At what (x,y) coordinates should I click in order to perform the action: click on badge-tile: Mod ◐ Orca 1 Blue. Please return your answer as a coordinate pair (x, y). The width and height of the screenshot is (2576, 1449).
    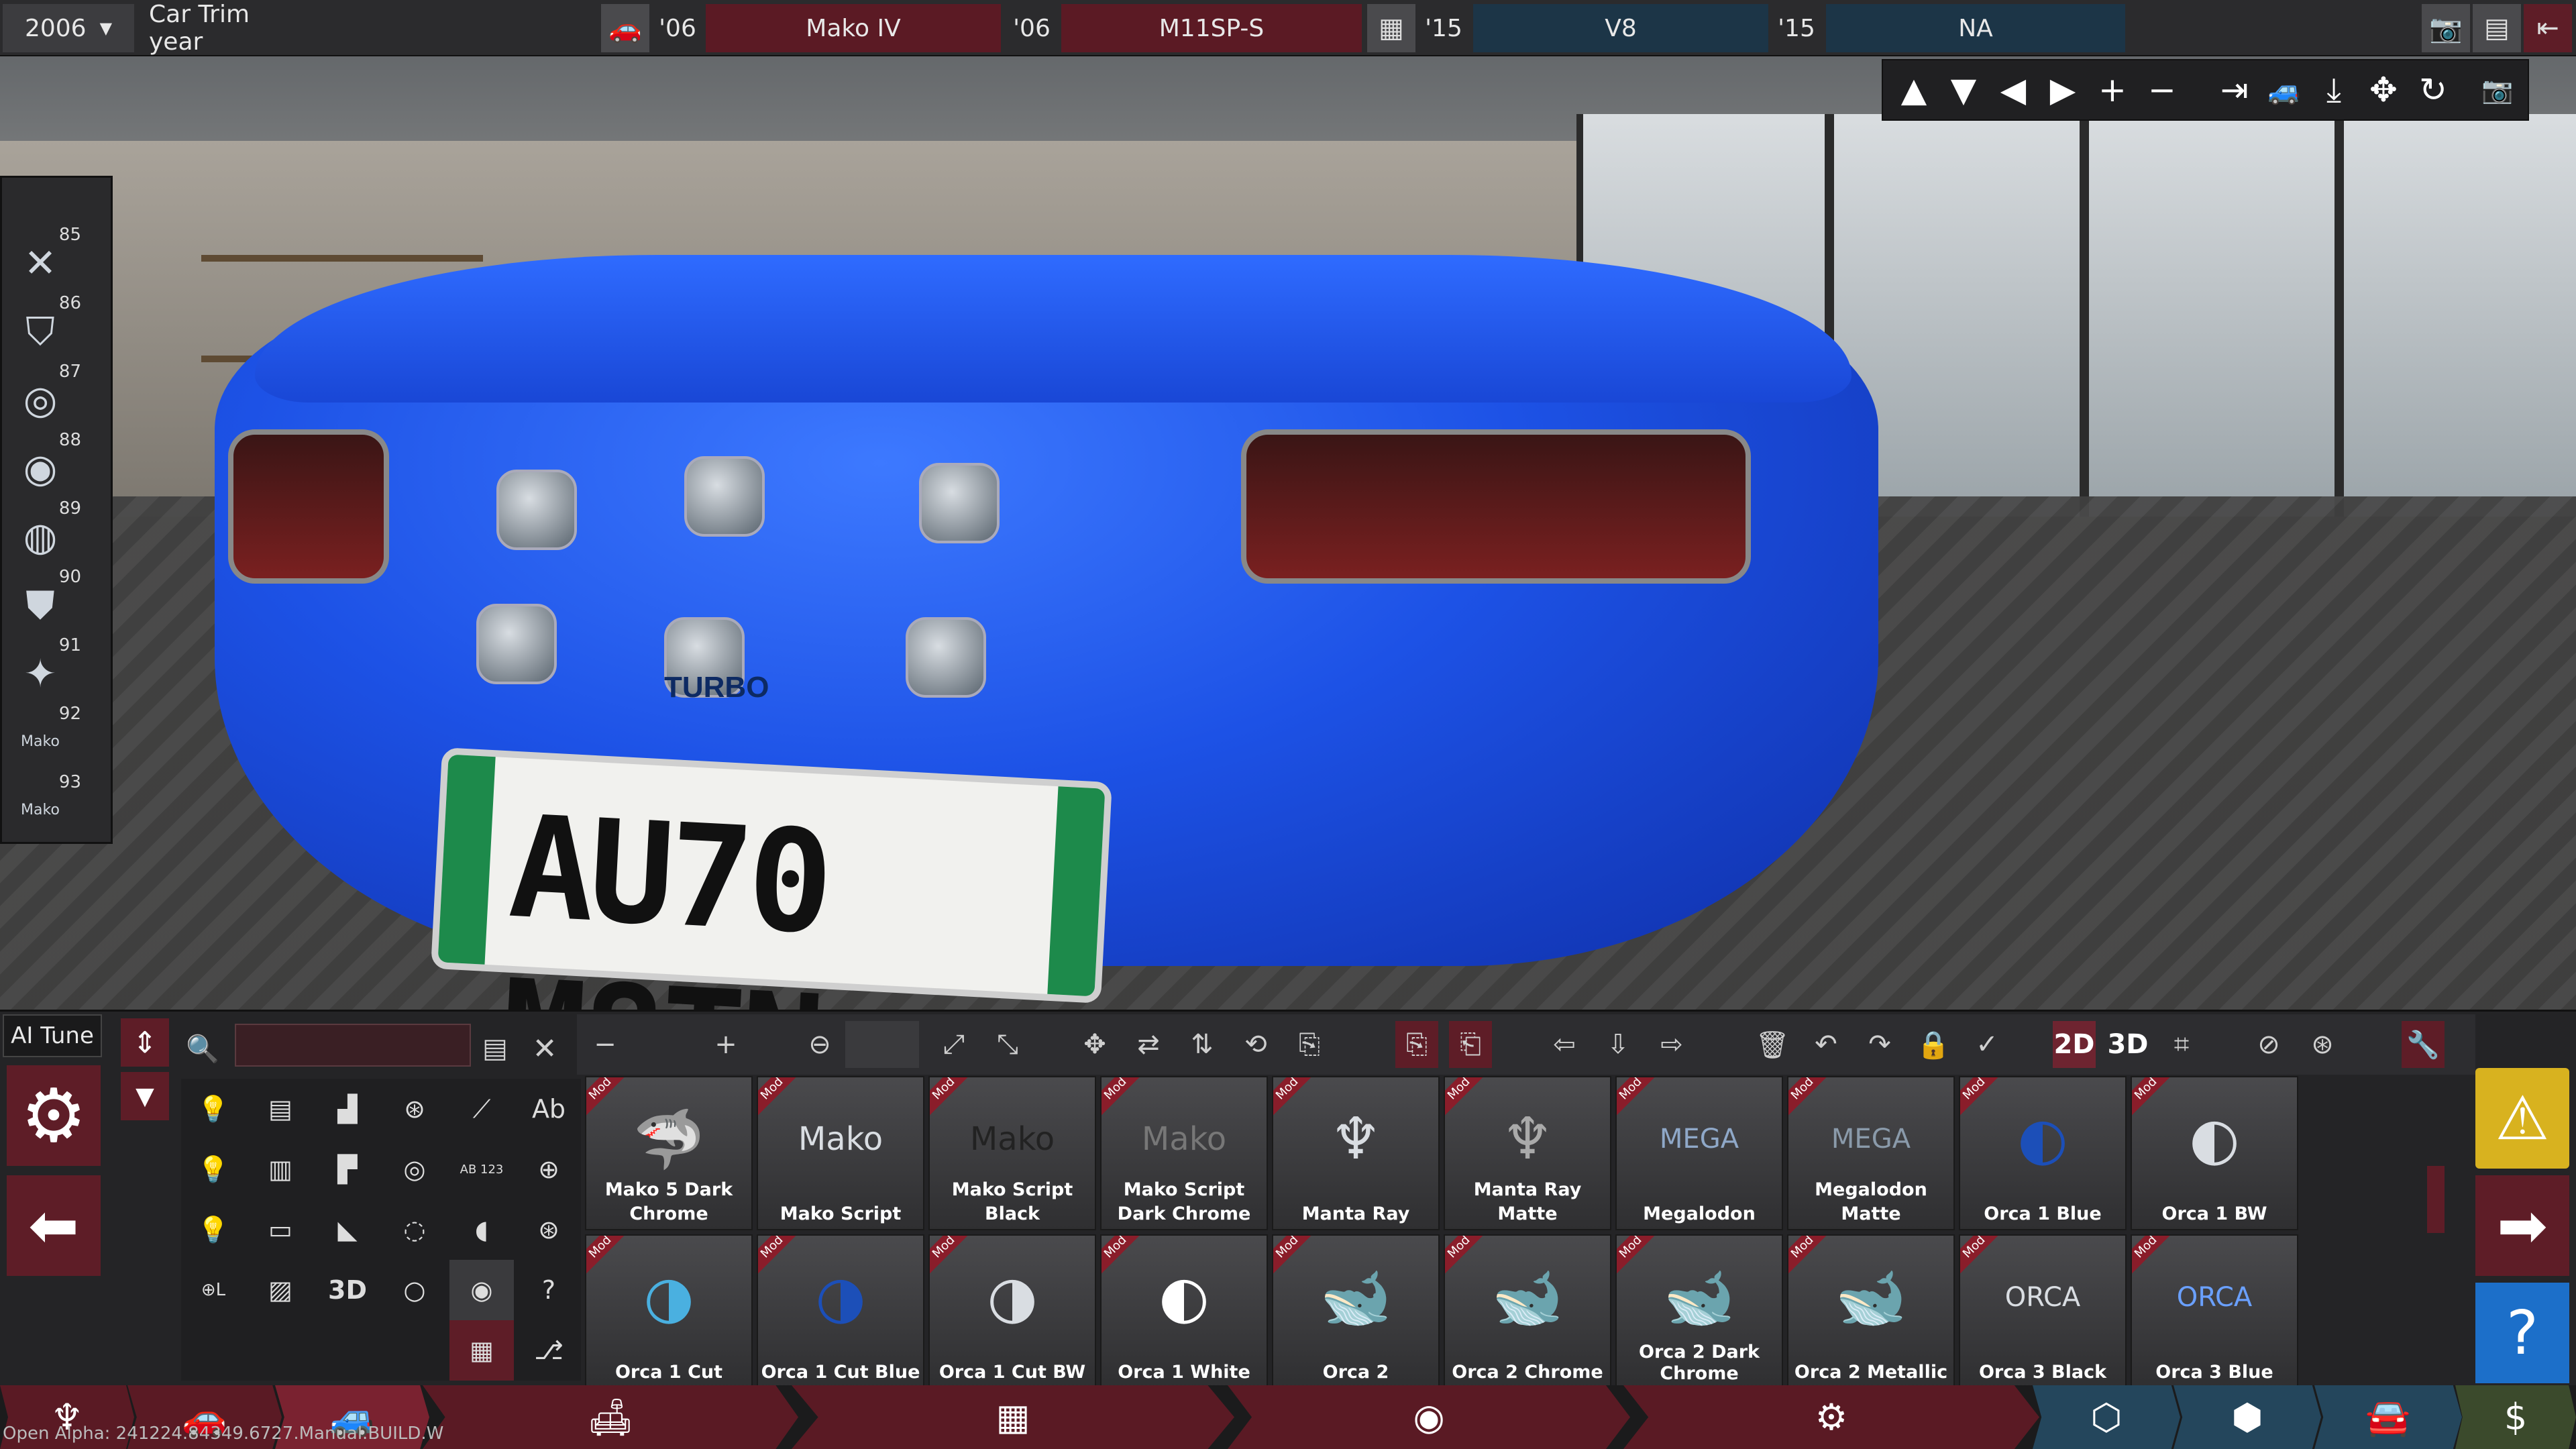
    Looking at the image, I should click on (2043, 1153).